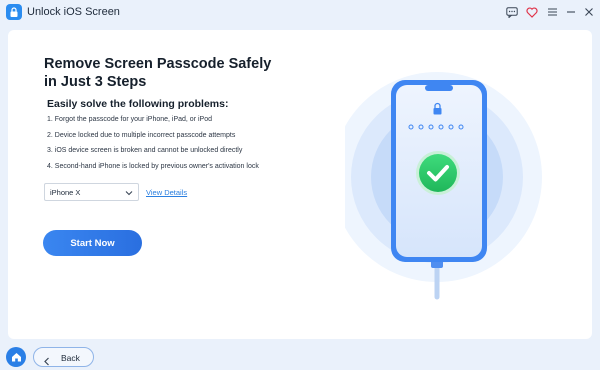 This screenshot has width=600, height=370. What do you see at coordinates (300, 13) in the screenshot?
I see `title-bar: Unlock iOS Screen` at bounding box center [300, 13].